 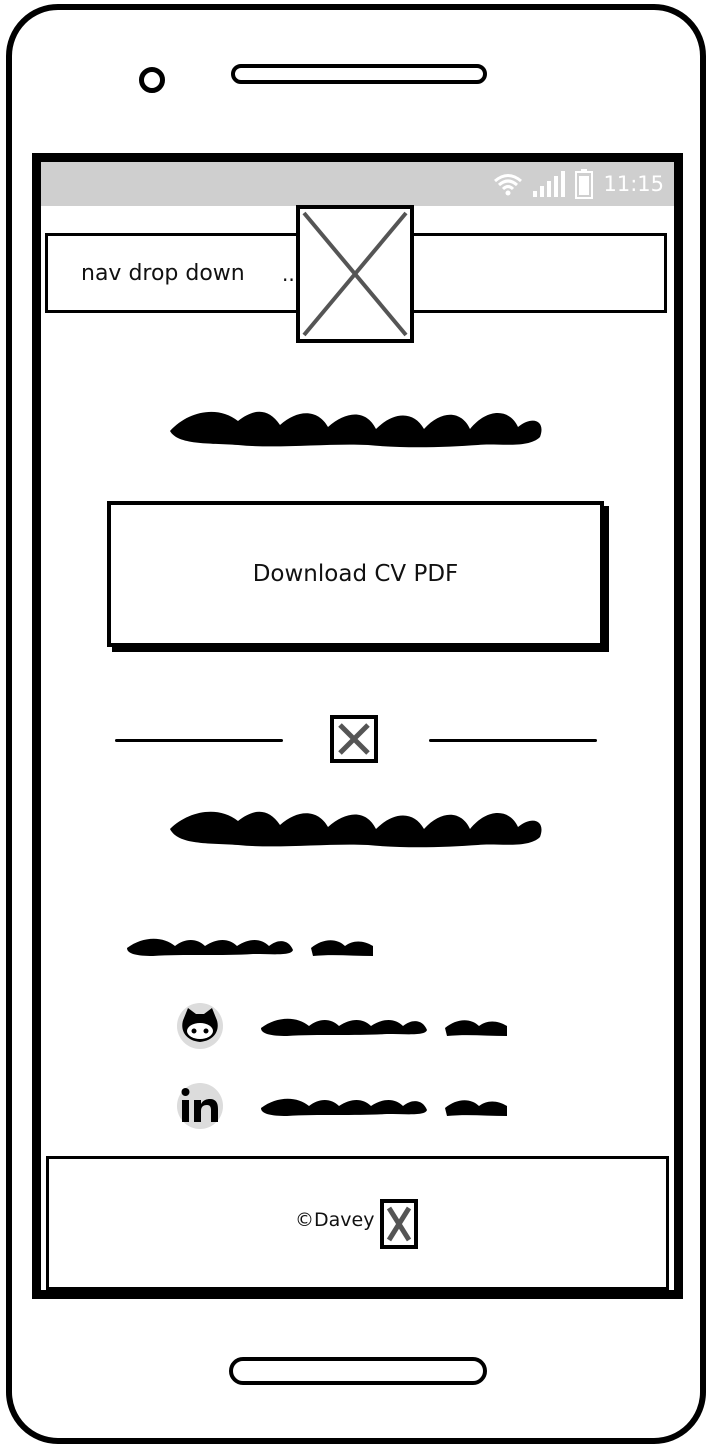 What do you see at coordinates (508, 185) in the screenshot?
I see `wifi-icon` at bounding box center [508, 185].